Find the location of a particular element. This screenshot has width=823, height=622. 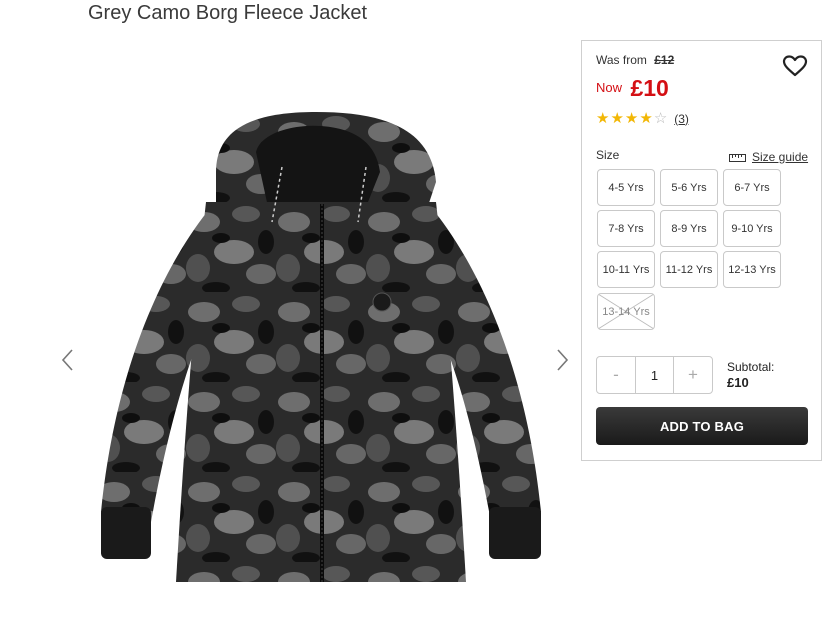

heart-icon is located at coordinates (795, 66).